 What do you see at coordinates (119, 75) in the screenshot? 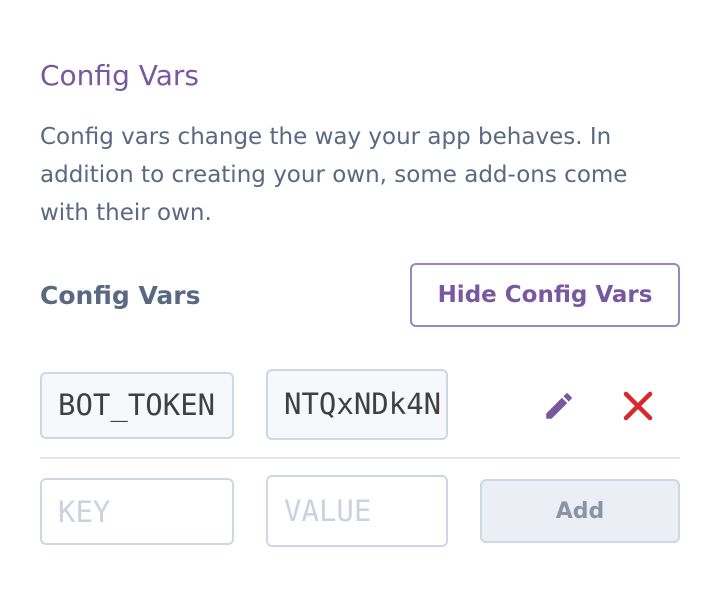
I see `section-title: Config Vars` at bounding box center [119, 75].